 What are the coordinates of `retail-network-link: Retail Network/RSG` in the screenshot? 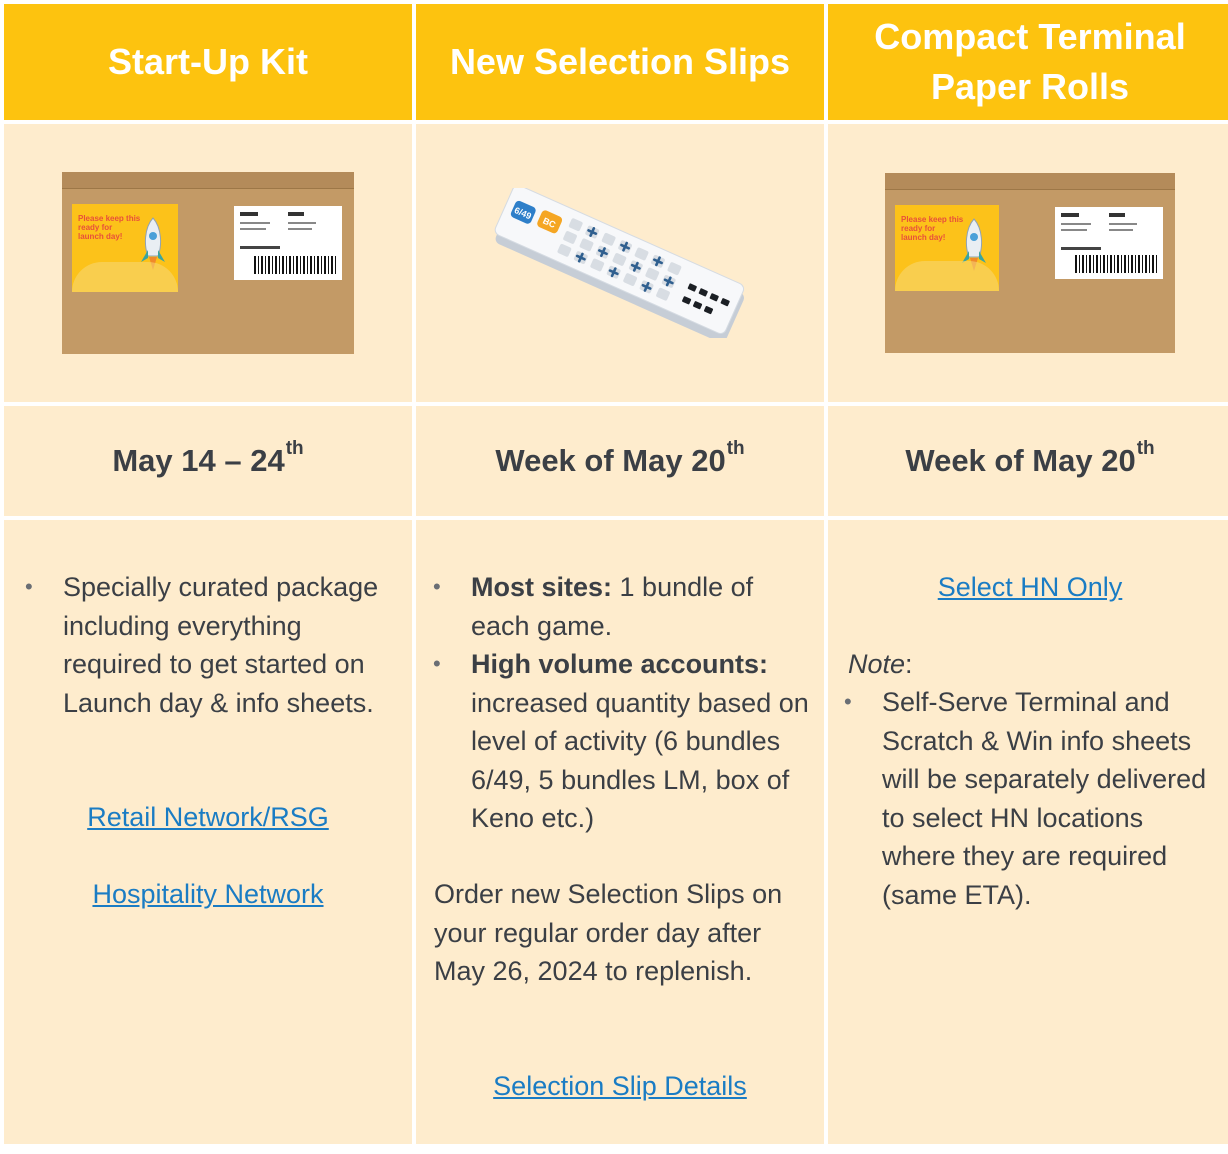 It's located at (208, 817).